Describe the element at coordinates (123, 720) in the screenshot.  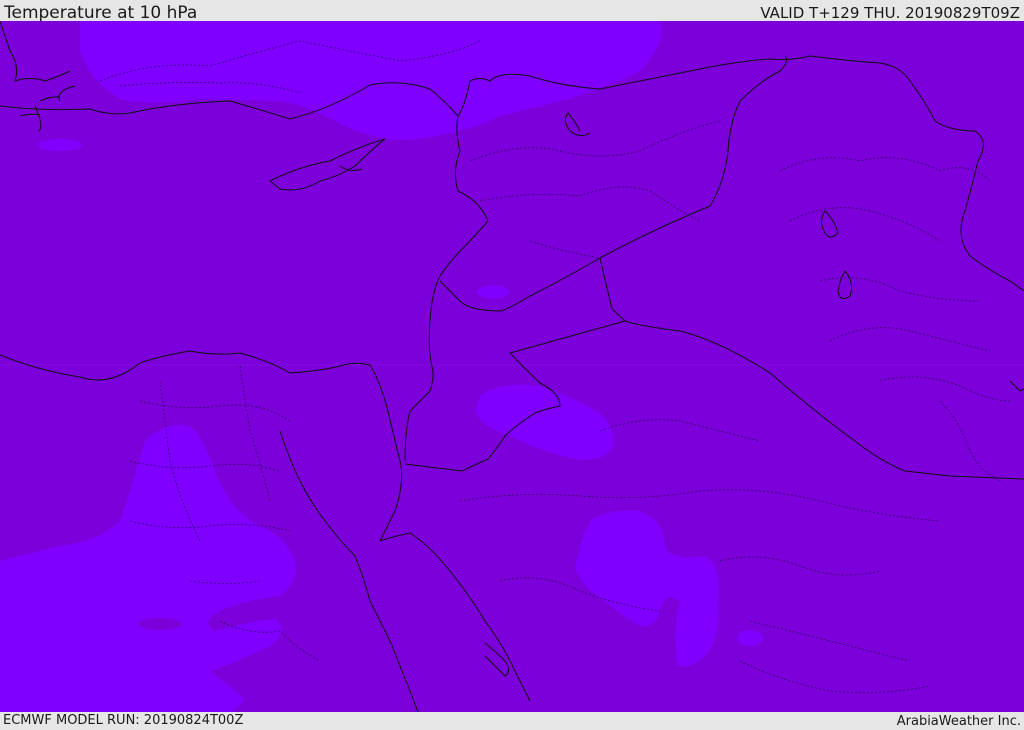
I see `model-run-label: ECMWF MODEL RUN: 20190824T00Z` at that location.